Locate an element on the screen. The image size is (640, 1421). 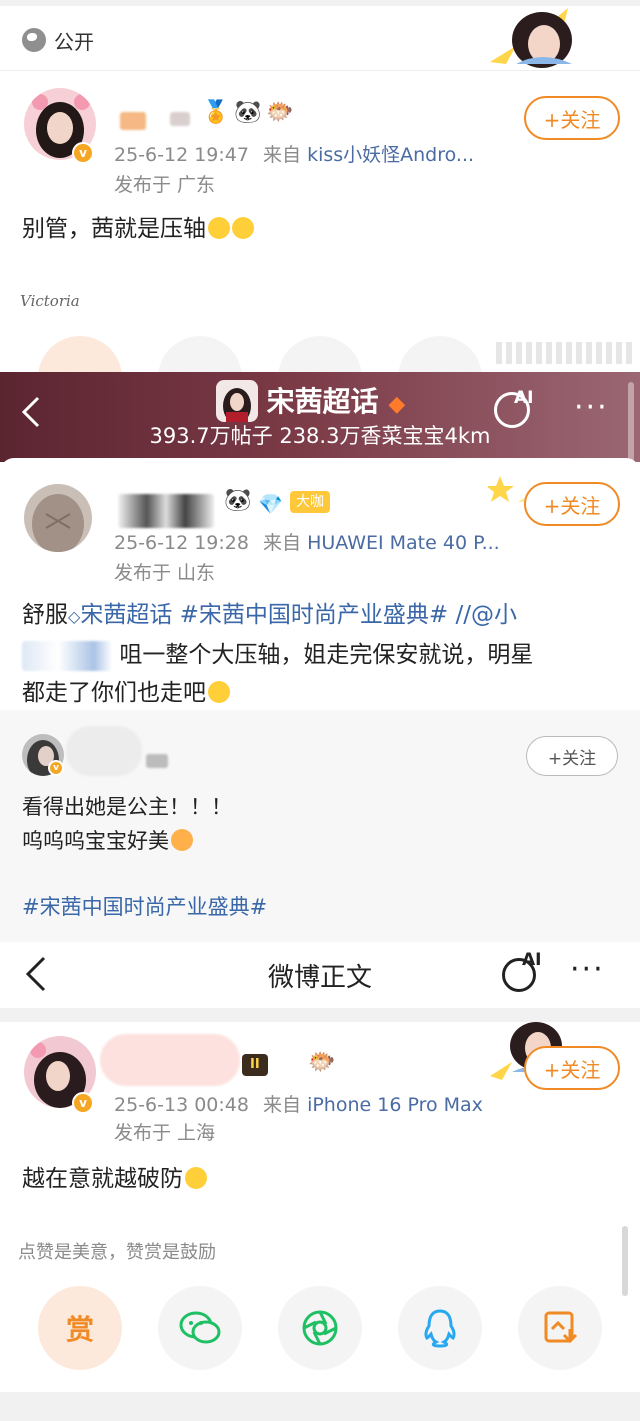
topic-title: 宋茜超话 ◆ is located at coordinates (336, 401).